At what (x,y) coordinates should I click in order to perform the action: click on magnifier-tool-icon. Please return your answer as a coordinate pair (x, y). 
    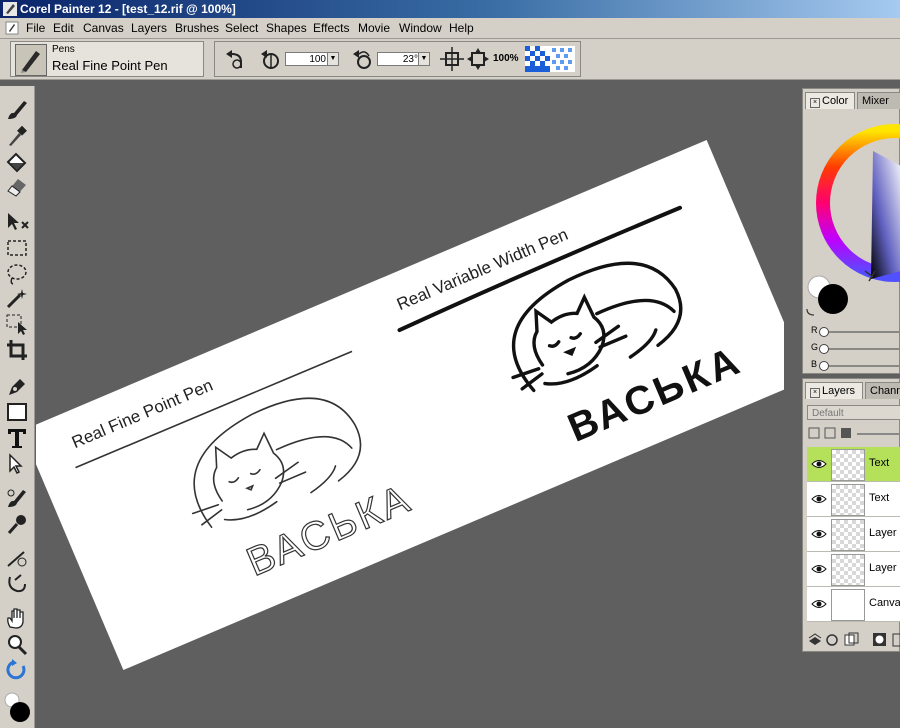
    Looking at the image, I should click on (17, 644).